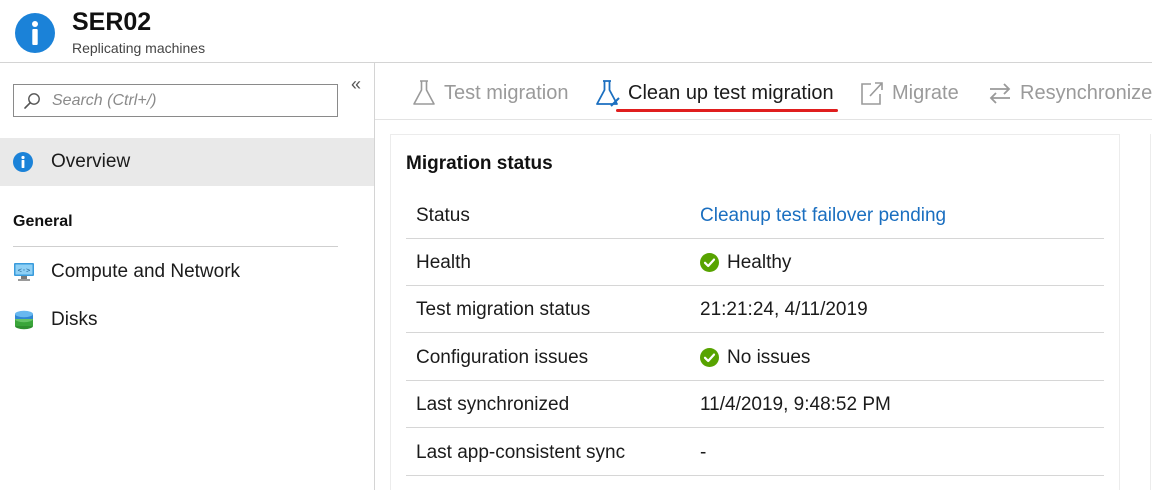 The image size is (1152, 490). I want to click on sidebar-item-overview: Overview, so click(187, 162).